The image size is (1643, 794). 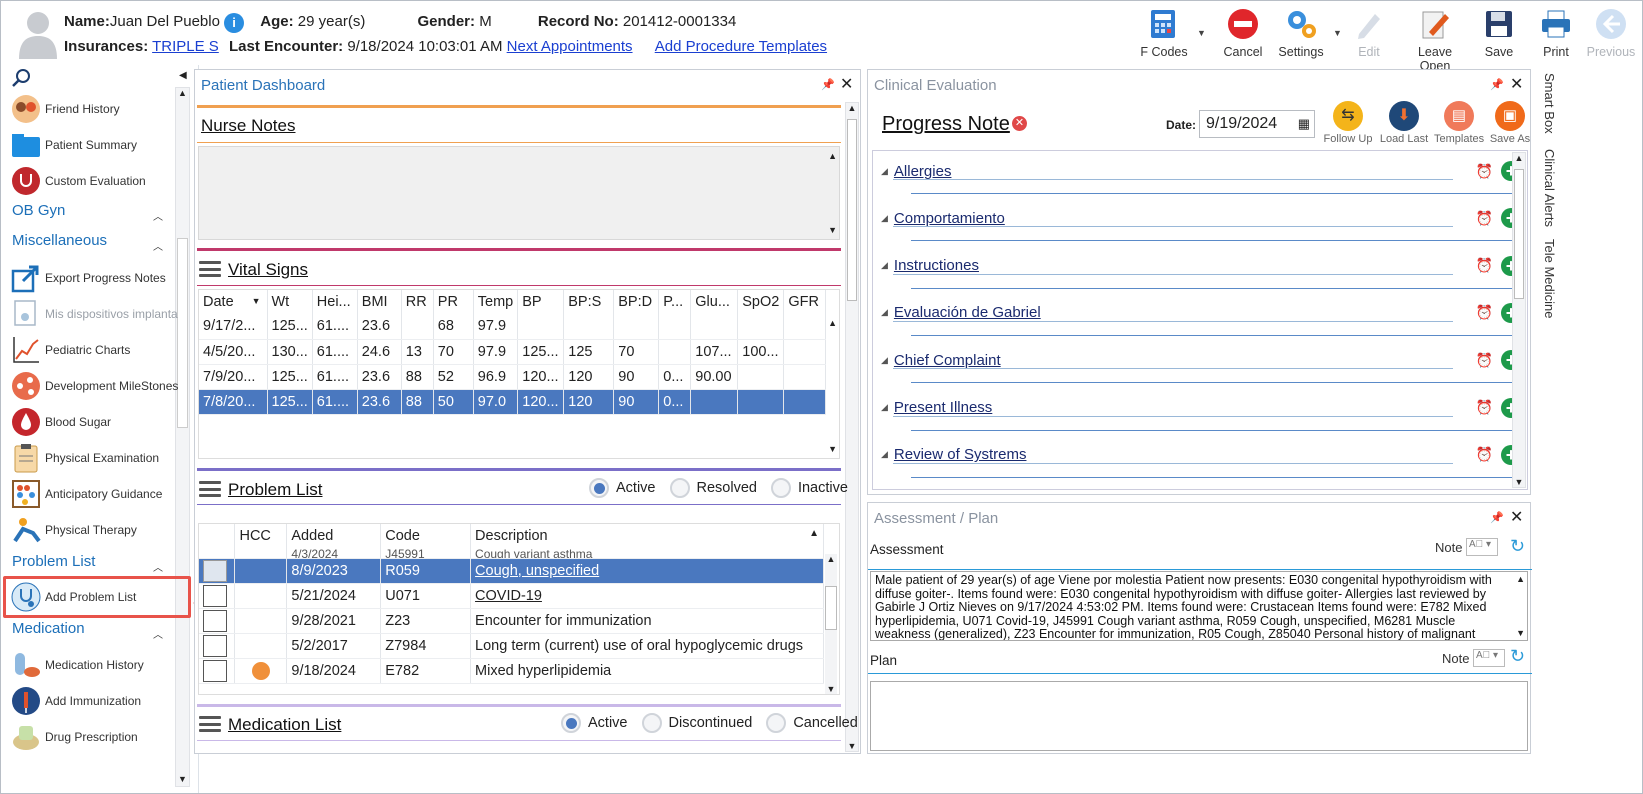 What do you see at coordinates (78, 181) in the screenshot?
I see `sidebar-item-custom-evaluation: Custom Evaluation` at bounding box center [78, 181].